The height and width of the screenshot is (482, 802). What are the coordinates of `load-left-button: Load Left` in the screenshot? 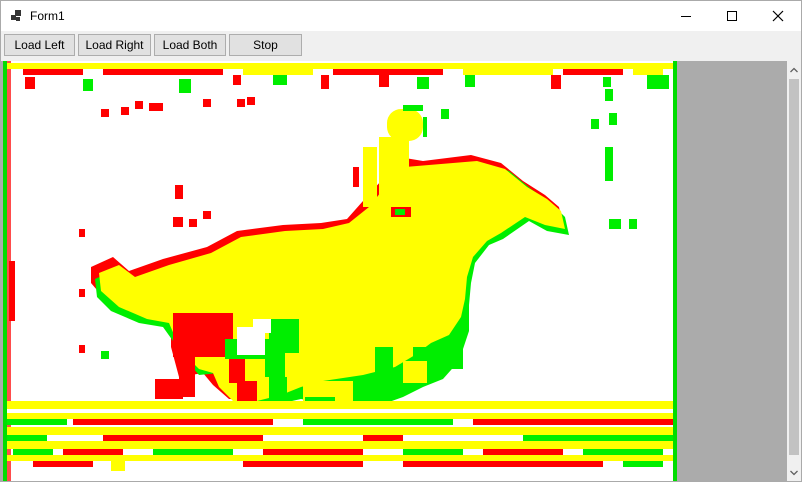 It's located at (39, 45).